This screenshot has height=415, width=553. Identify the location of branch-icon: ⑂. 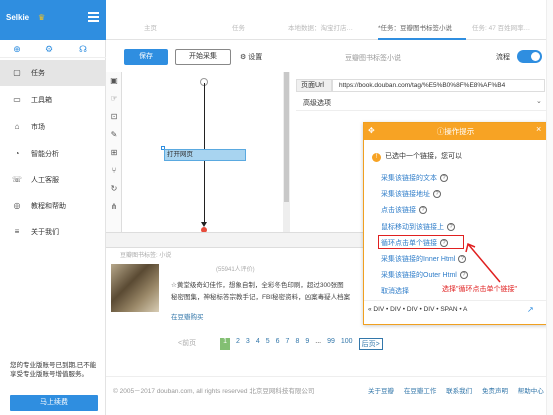
(114, 171).